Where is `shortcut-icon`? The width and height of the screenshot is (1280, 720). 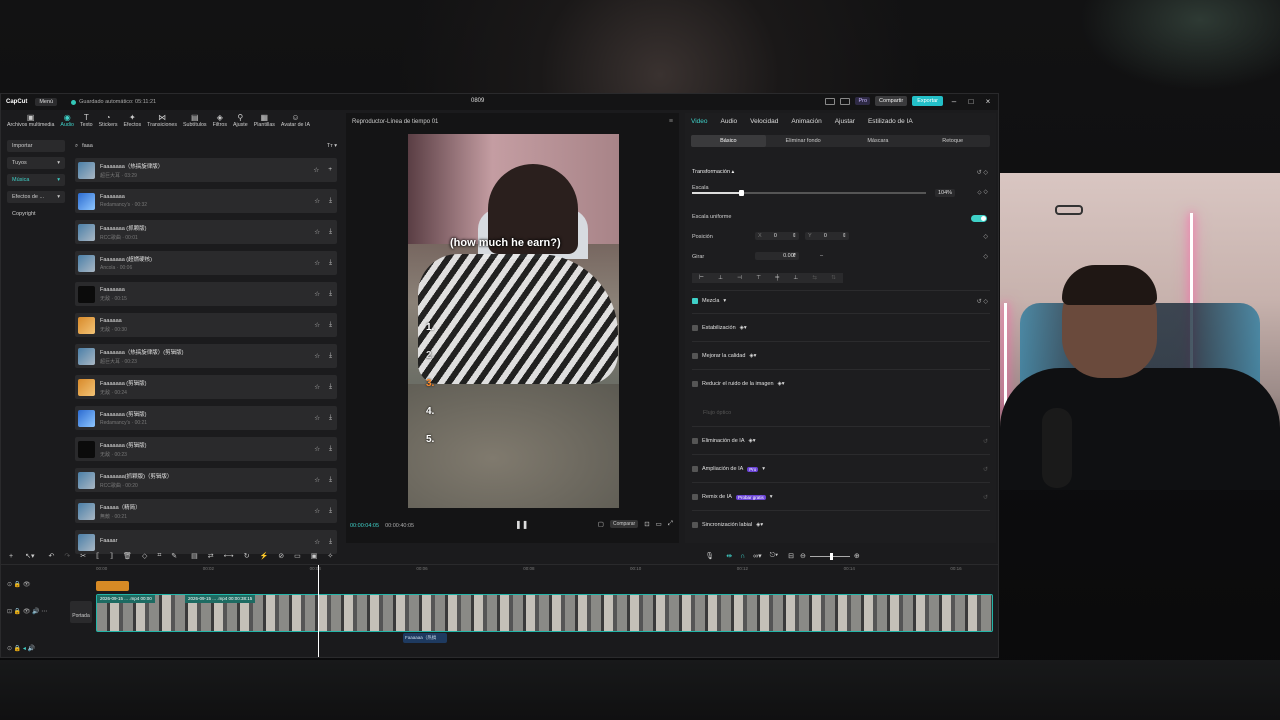
shortcut-icon is located at coordinates (845, 101).